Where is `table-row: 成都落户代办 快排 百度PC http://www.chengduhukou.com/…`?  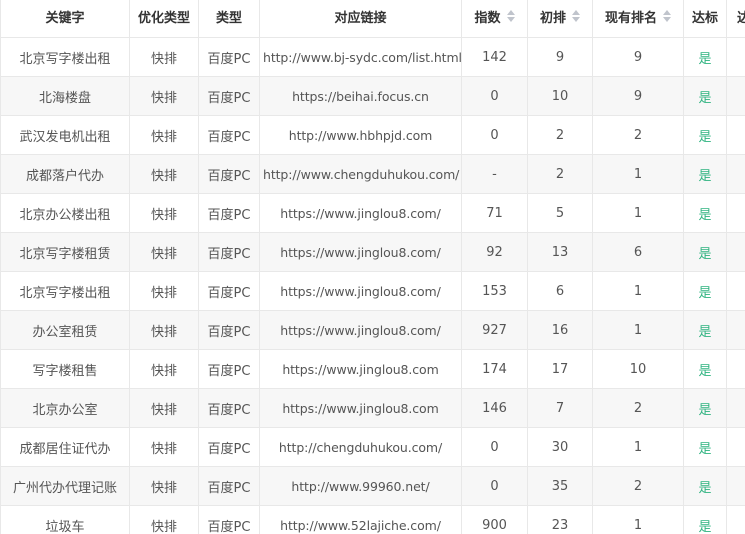 table-row: 成都落户代办 快排 百度PC http://www.chengduhukou.com/… is located at coordinates (372, 174).